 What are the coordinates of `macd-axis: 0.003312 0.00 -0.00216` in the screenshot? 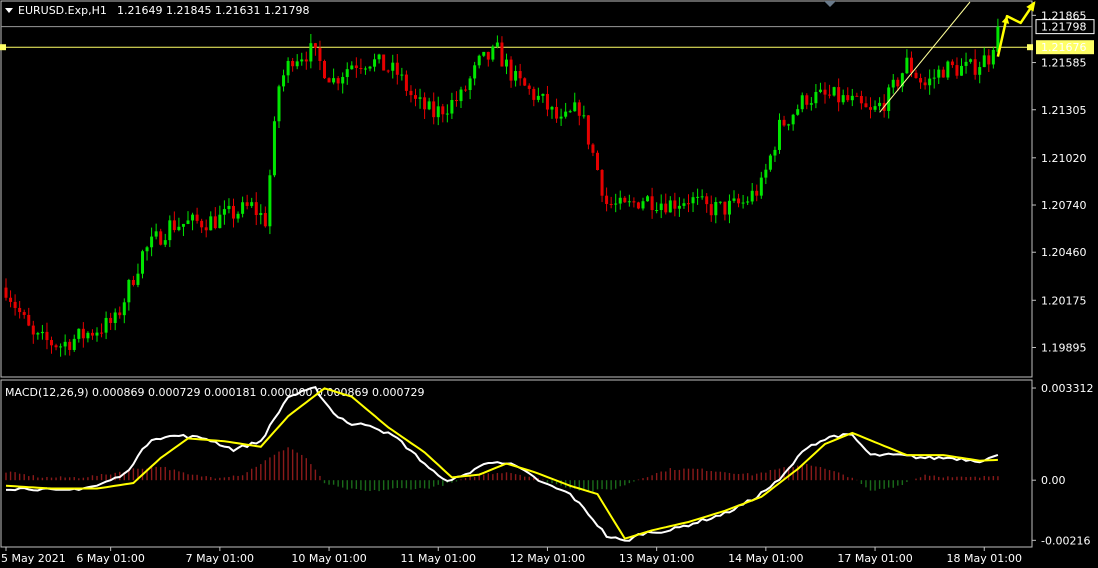 It's located at (1063, 464).